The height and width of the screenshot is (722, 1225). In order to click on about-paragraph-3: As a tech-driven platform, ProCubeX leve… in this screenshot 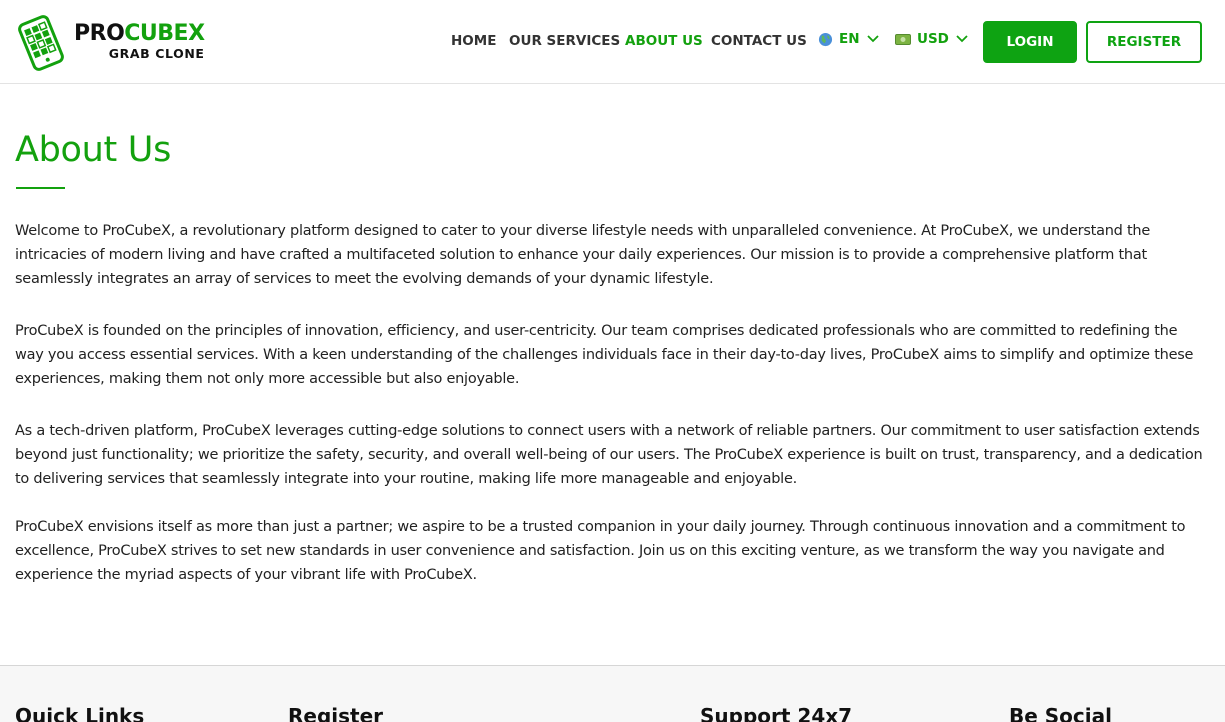, I will do `click(609, 455)`.